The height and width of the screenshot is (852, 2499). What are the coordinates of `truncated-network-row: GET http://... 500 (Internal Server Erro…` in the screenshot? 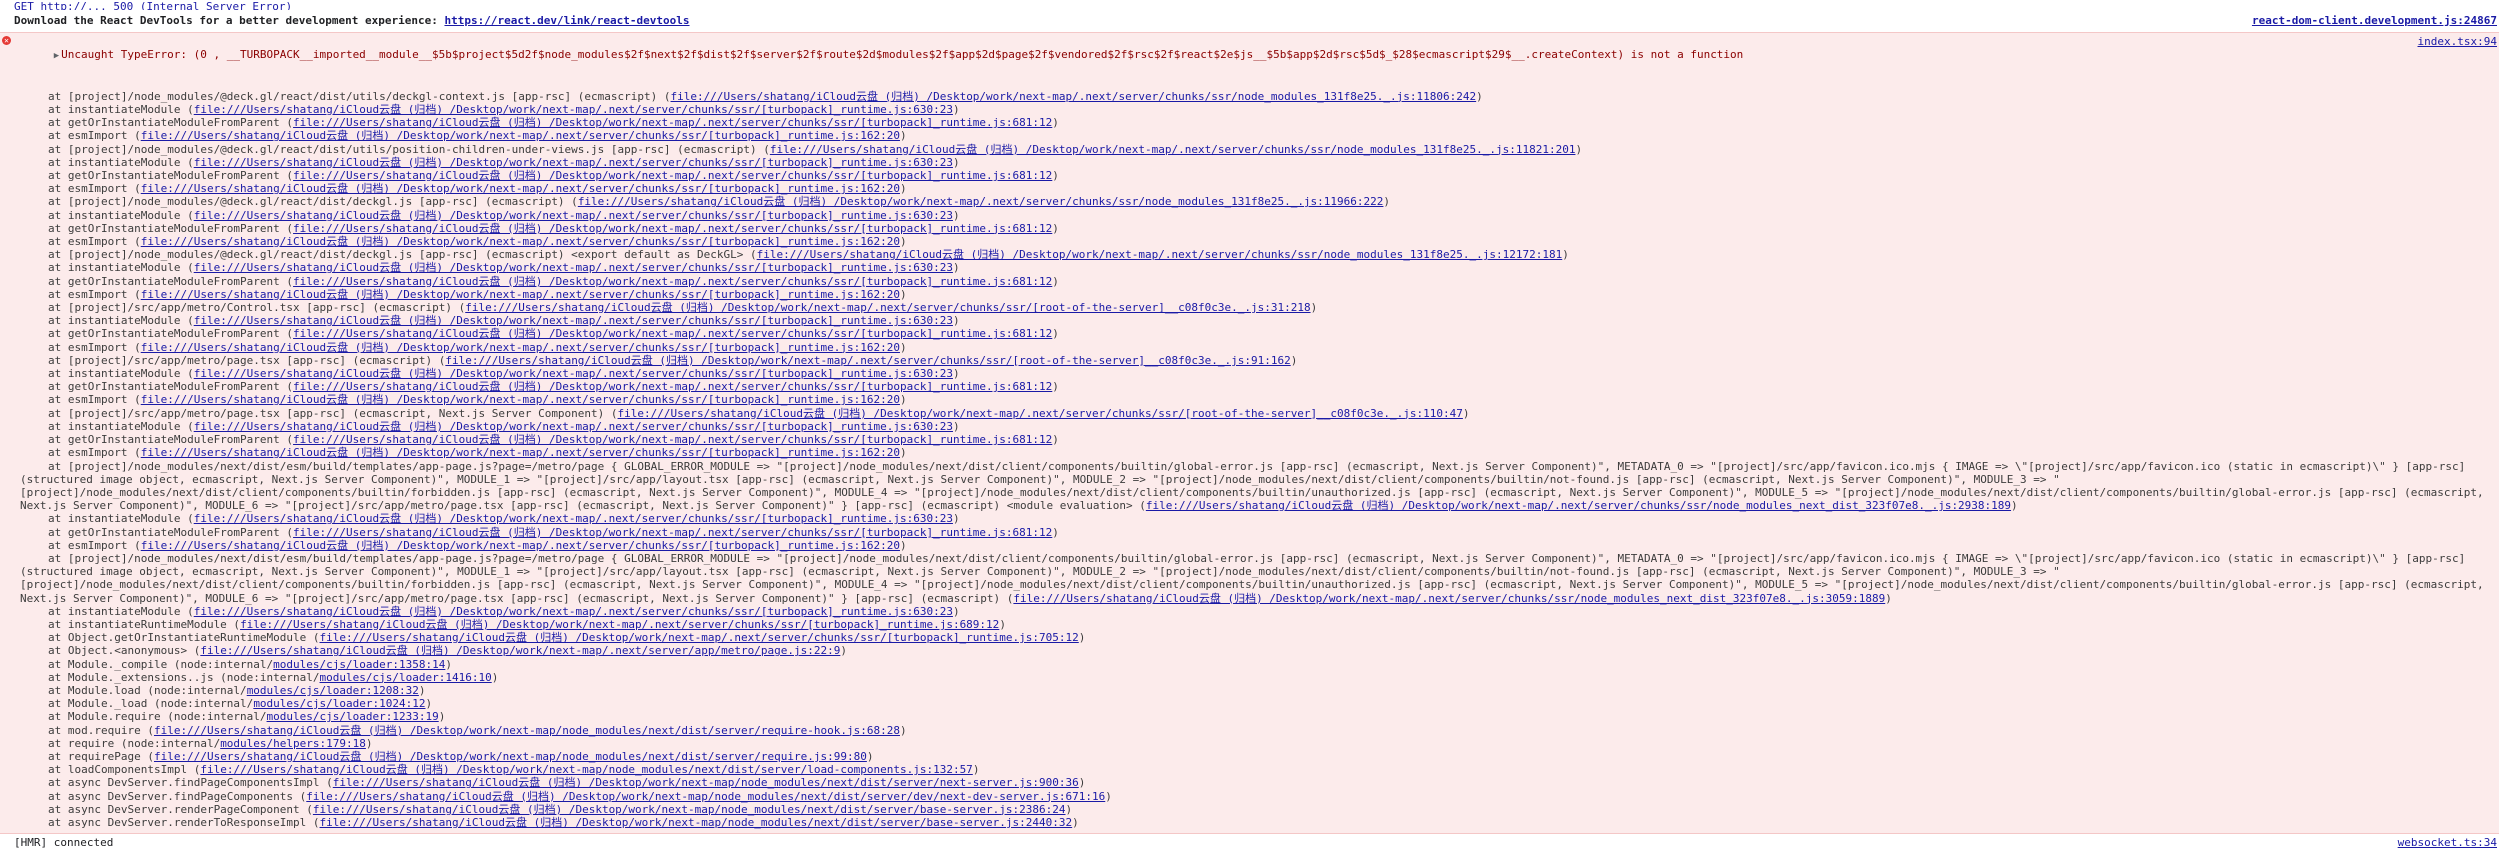 It's located at (1249, 5).